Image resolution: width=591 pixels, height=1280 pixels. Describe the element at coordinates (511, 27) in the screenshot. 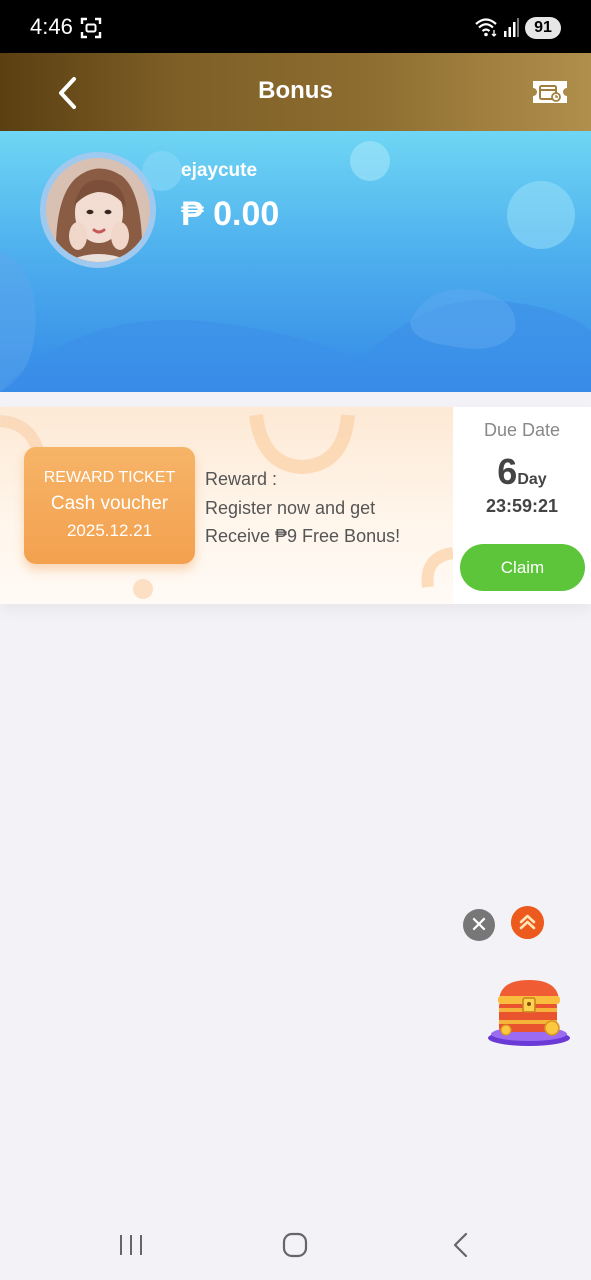

I see `signal-icon` at that location.